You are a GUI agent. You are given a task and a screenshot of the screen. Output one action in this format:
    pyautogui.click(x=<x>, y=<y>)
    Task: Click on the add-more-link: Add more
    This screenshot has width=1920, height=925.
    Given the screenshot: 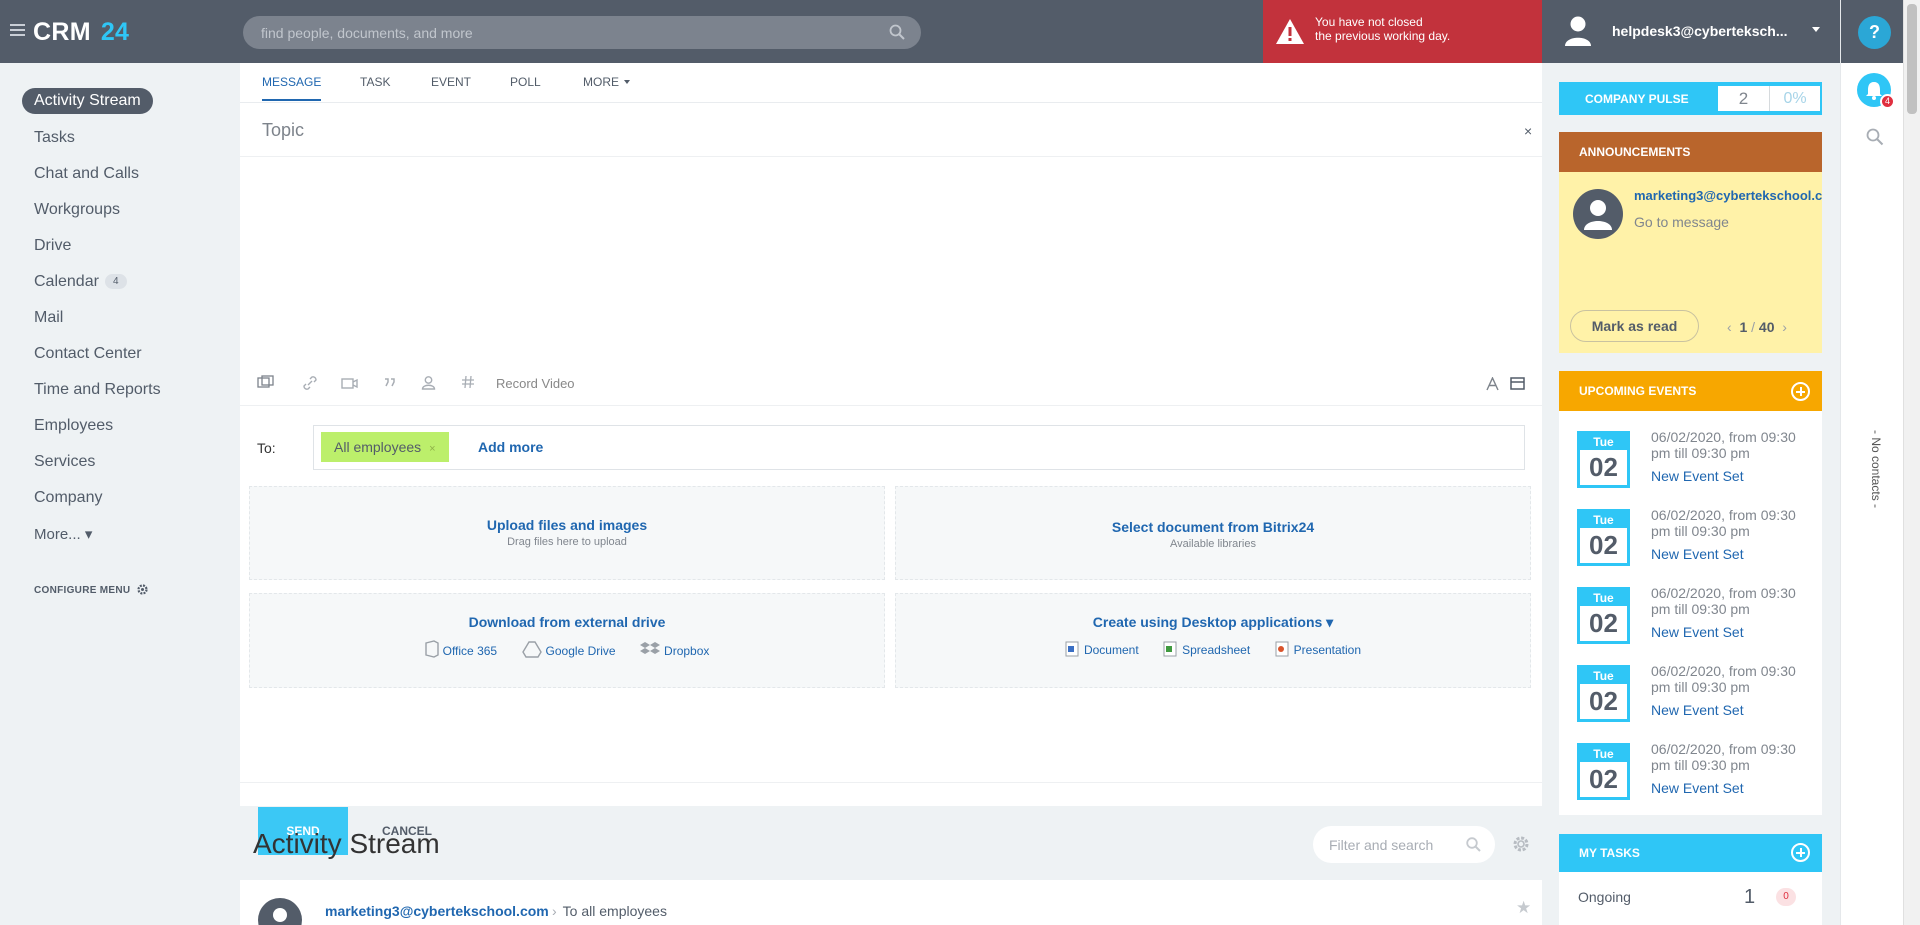 What is the action you would take?
    pyautogui.click(x=510, y=447)
    